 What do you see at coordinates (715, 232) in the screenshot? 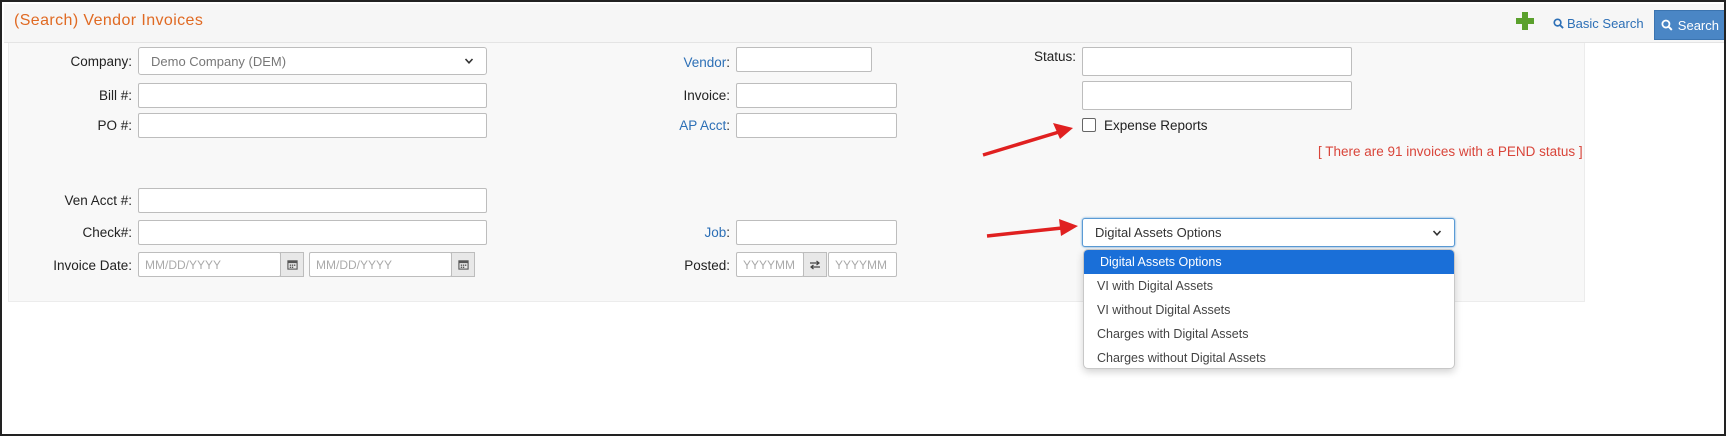
I see `job-link: Job` at bounding box center [715, 232].